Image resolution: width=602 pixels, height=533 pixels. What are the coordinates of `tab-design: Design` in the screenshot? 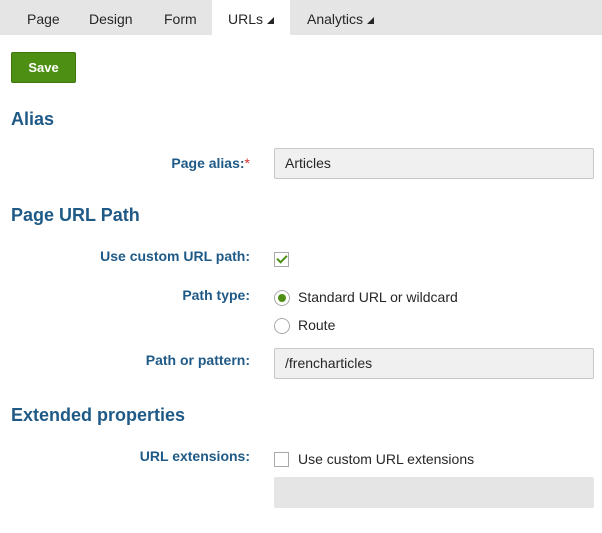 It's located at (111, 17).